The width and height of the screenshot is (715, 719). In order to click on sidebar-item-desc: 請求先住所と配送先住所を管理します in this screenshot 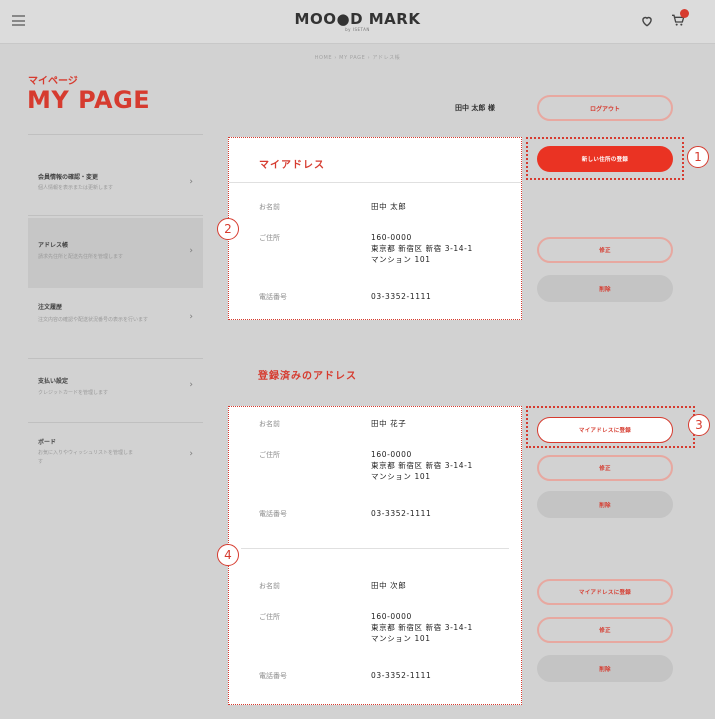, I will do `click(81, 257)`.